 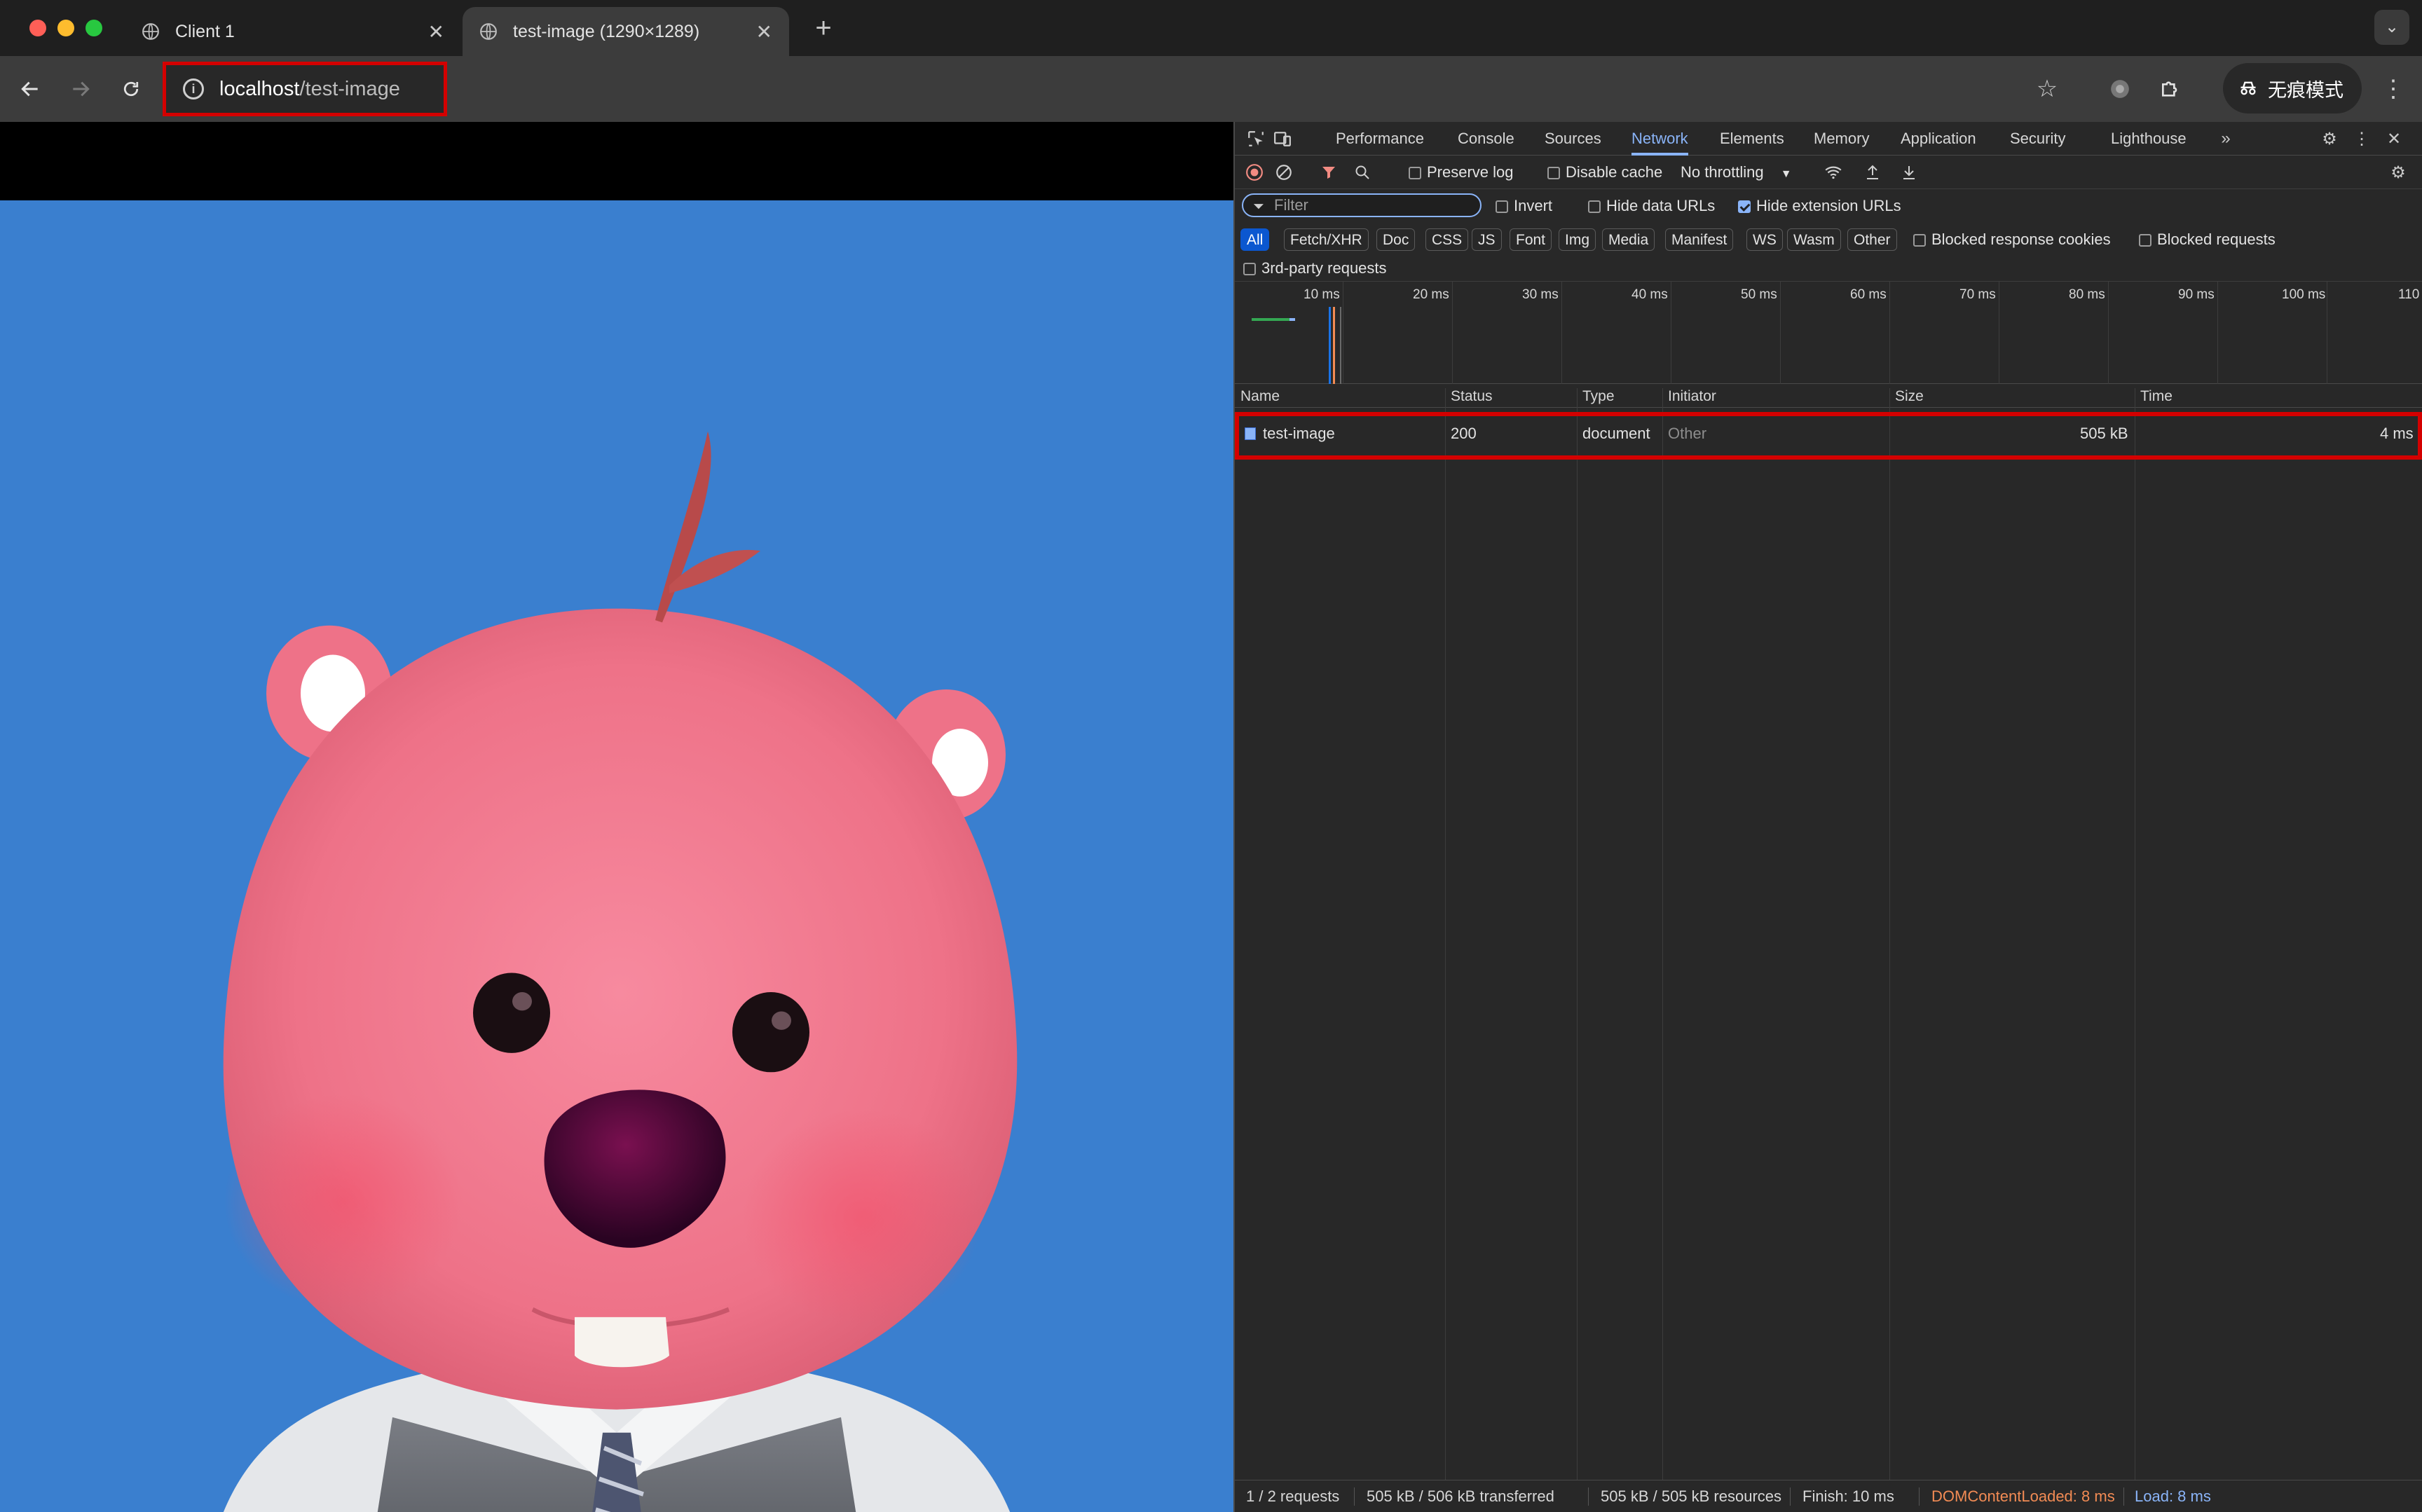 I want to click on chip-font: Font, so click(x=1531, y=239).